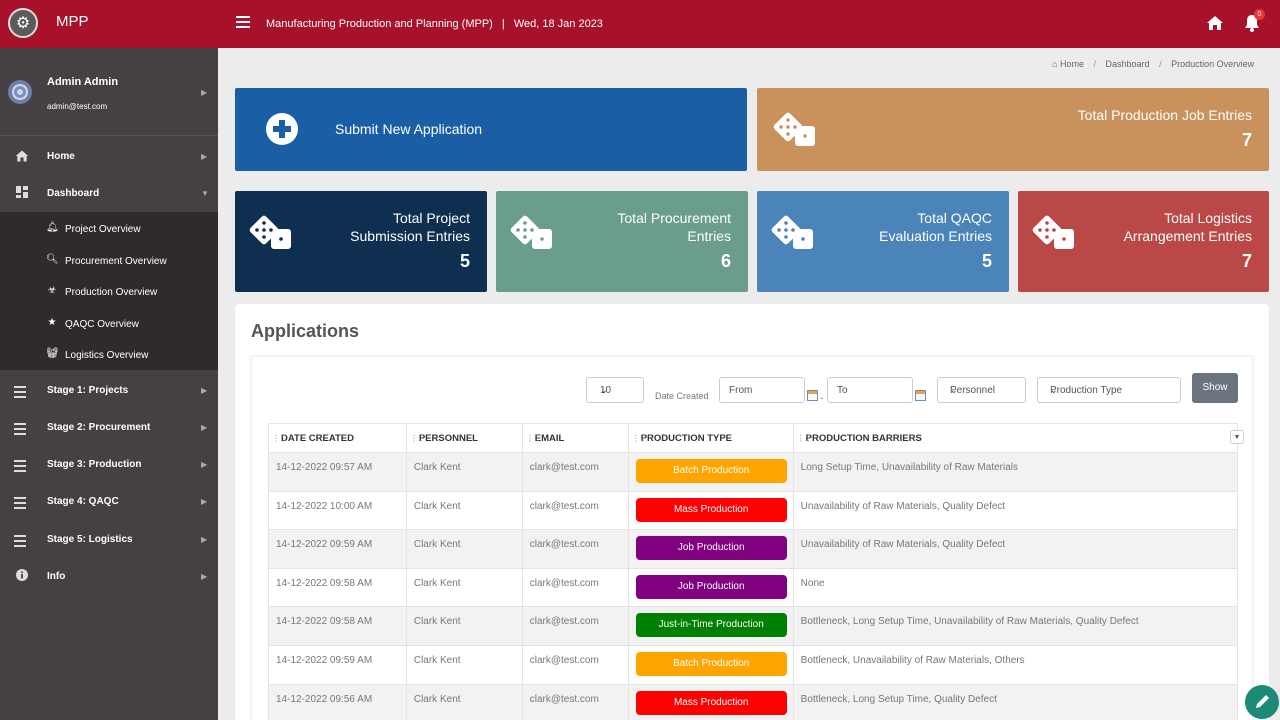 This screenshot has height=720, width=1280. What do you see at coordinates (674, 218) in the screenshot?
I see `card-title-line: Total Procurement` at bounding box center [674, 218].